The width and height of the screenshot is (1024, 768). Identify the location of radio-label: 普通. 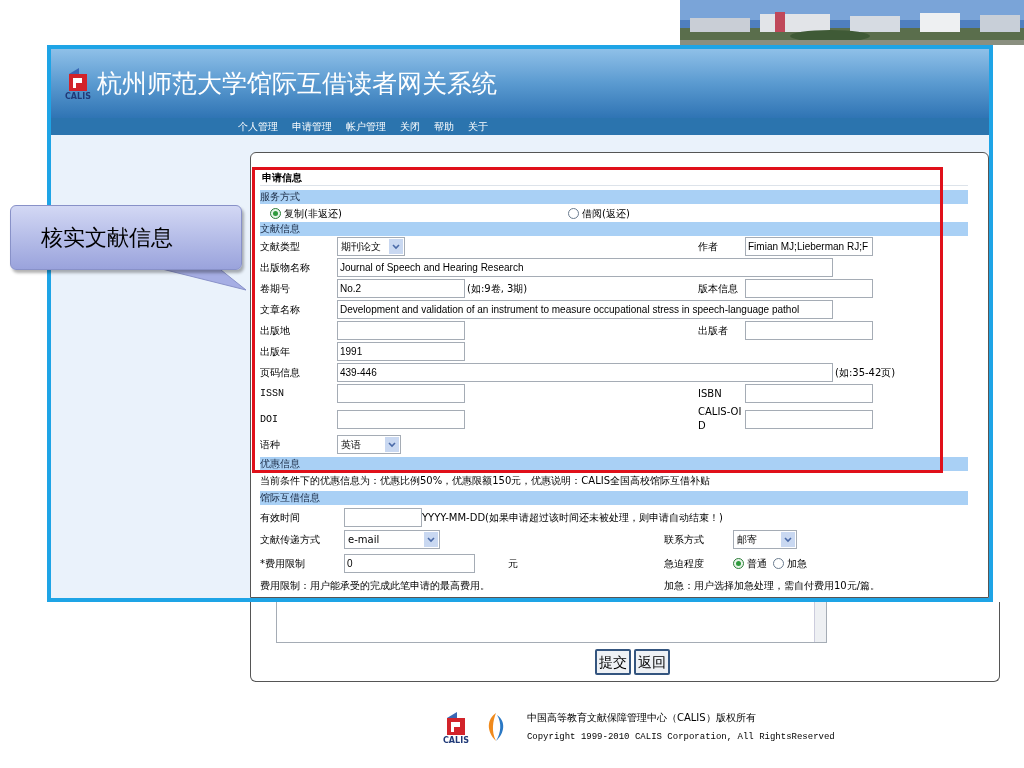
(757, 563).